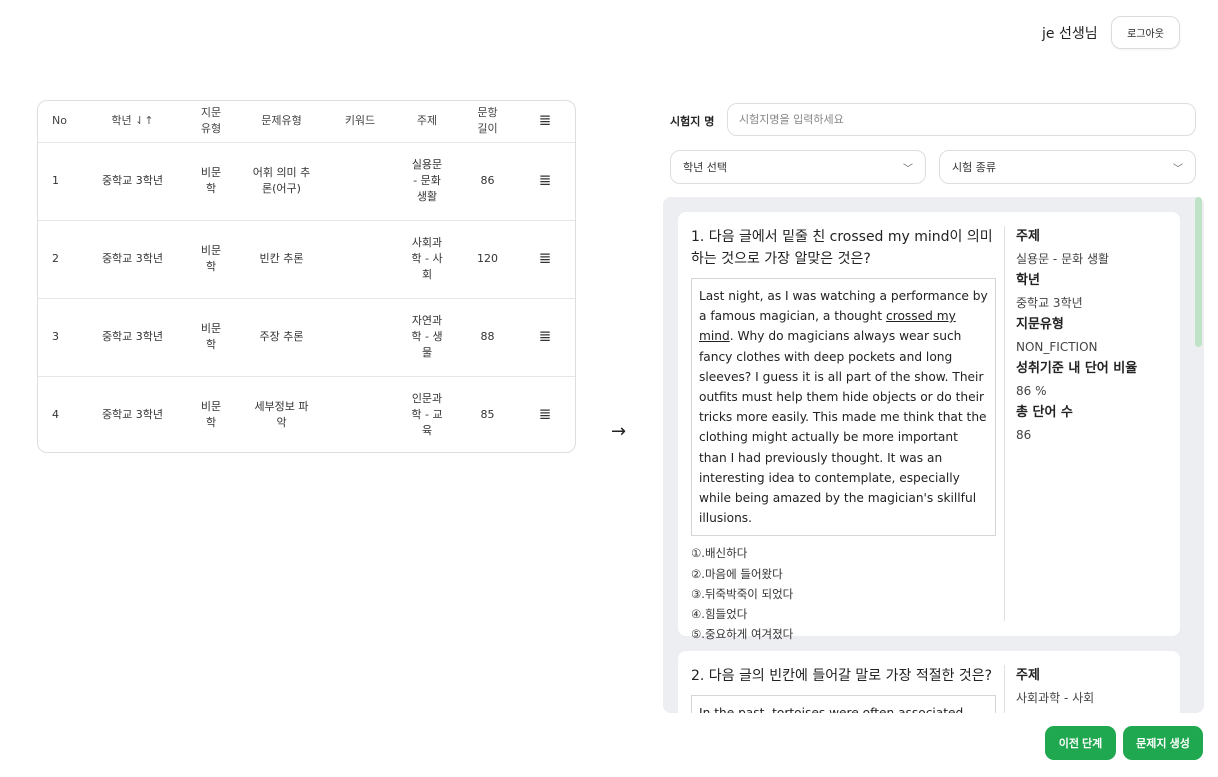 The width and height of the screenshot is (1218, 777). I want to click on grade-select-label: 학년 선택, so click(705, 167).